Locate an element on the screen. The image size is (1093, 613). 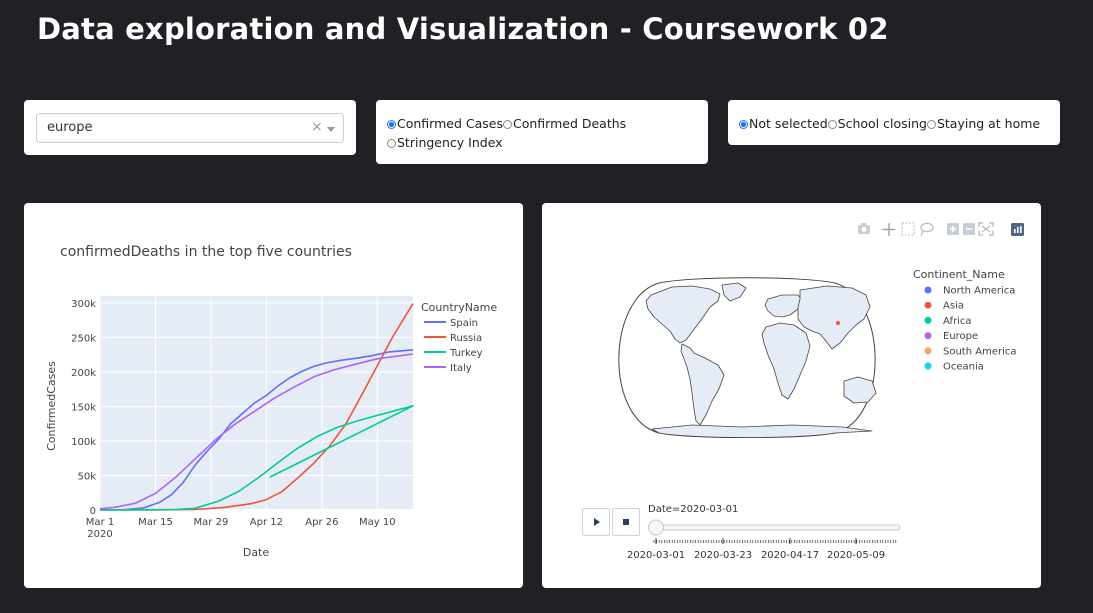
x-tick-labels: Mar 1 2020 Mar 15 Mar 29 Apr 12 Apr 26 May 10 is located at coordinates (241, 528).